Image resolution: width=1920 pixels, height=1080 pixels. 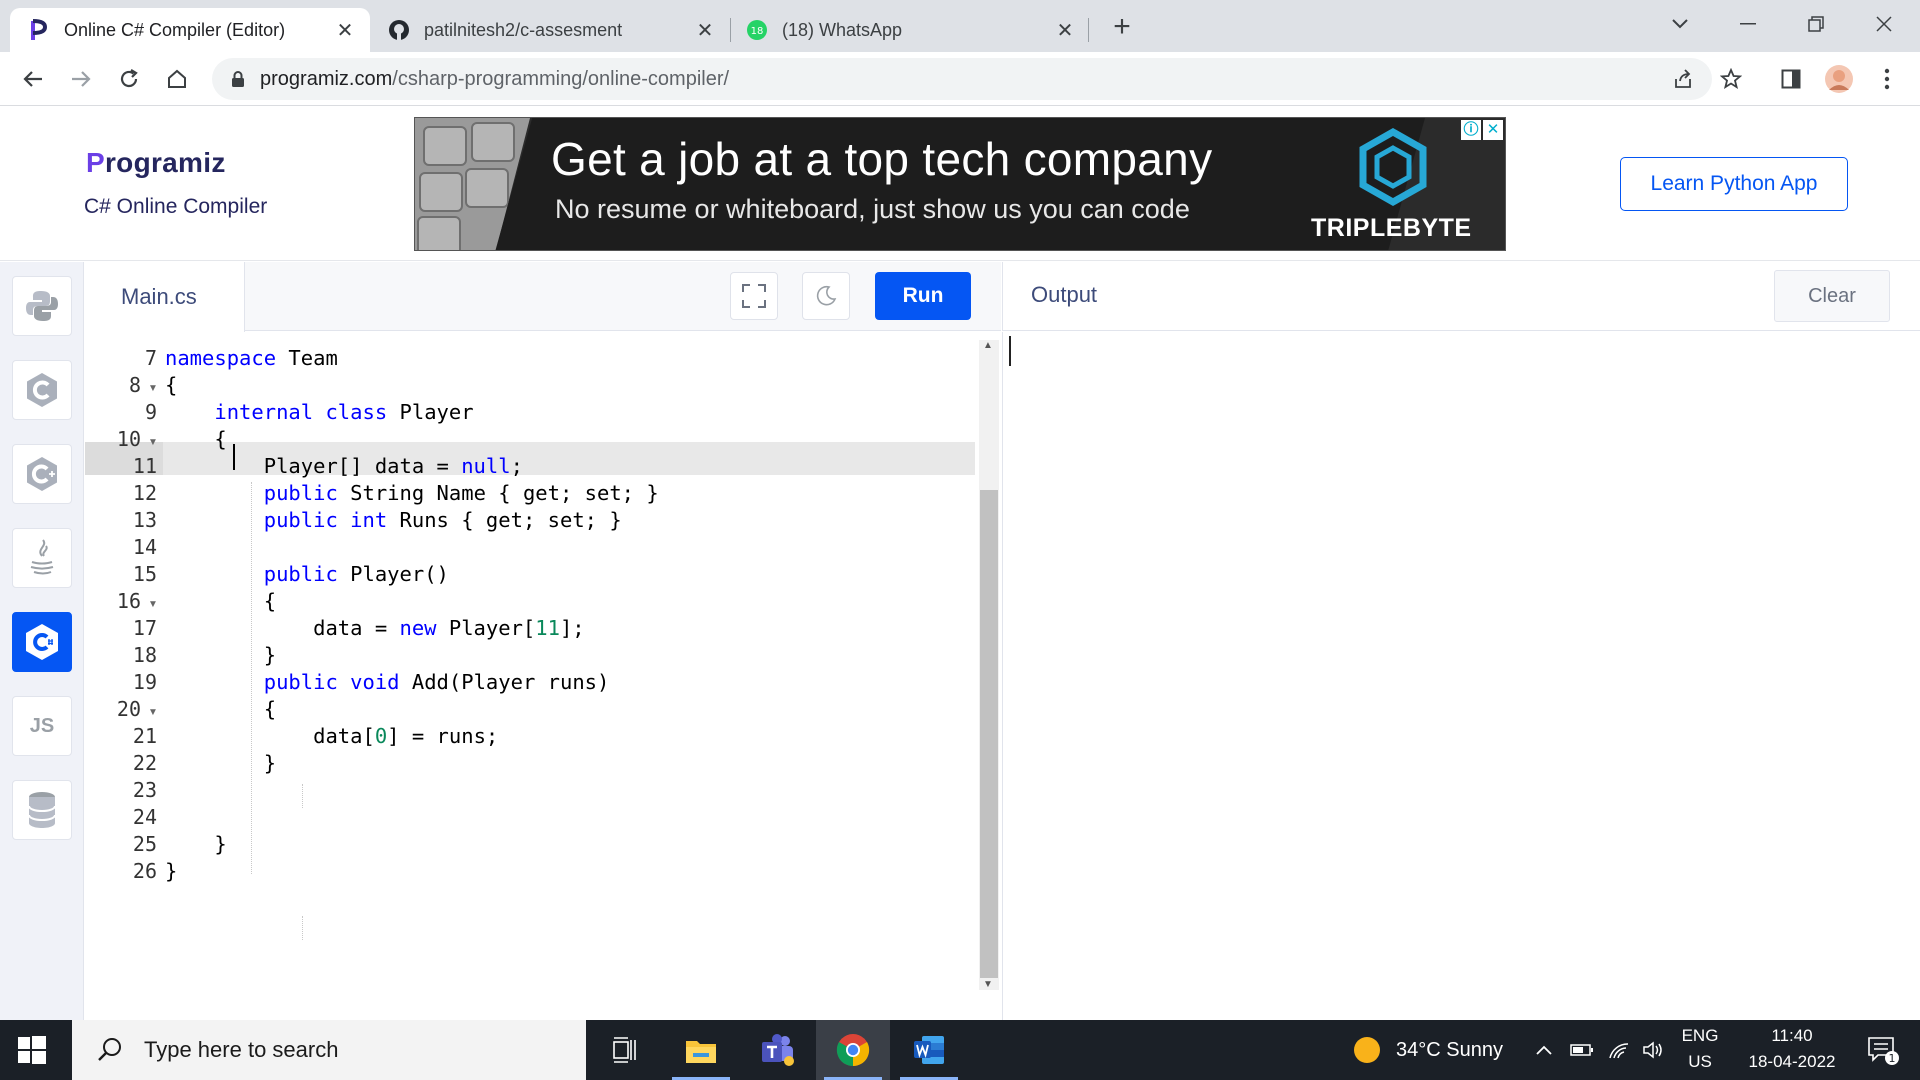 I want to click on line-number-partial: -, so click(x=124, y=334).